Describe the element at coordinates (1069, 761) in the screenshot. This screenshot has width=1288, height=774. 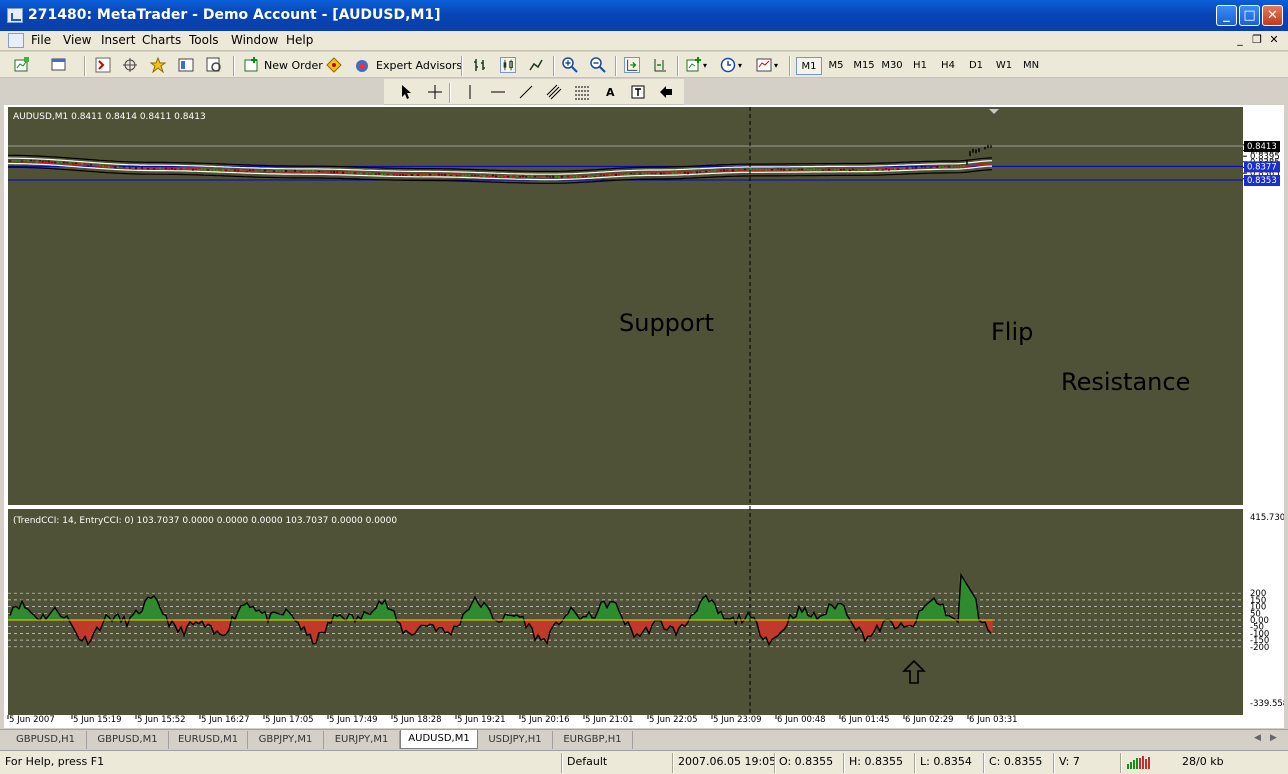
I see `status-volume: V: 7` at that location.